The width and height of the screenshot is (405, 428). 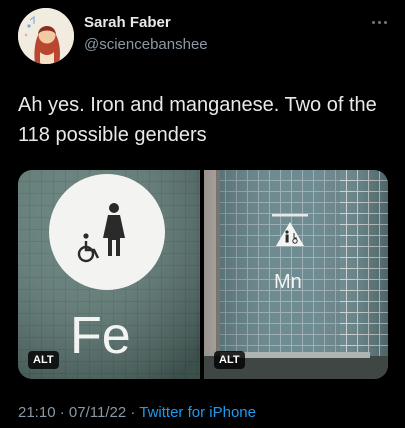 I want to click on avatar-illustration, so click(x=46, y=36).